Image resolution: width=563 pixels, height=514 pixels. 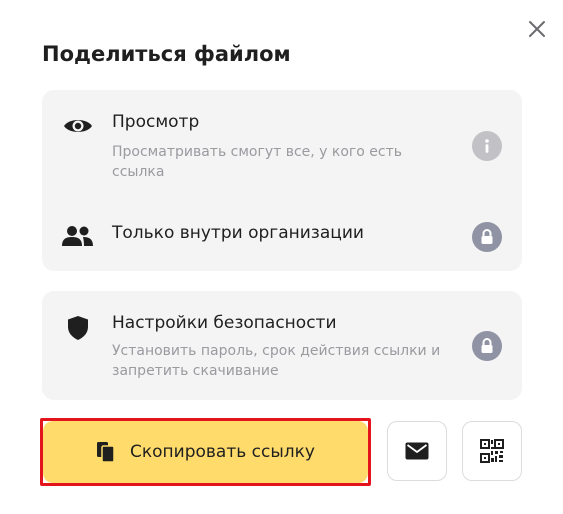 I want to click on security-lock-badge, so click(x=487, y=346).